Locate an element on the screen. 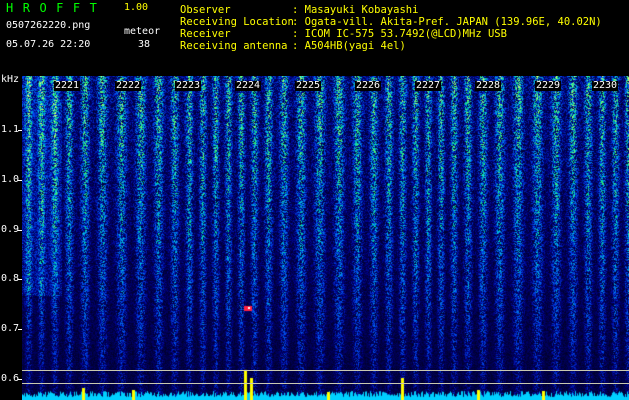 Image resolution: width=629 pixels, height=400 pixels. y-label-0-9: 0.9 is located at coordinates (10, 229).